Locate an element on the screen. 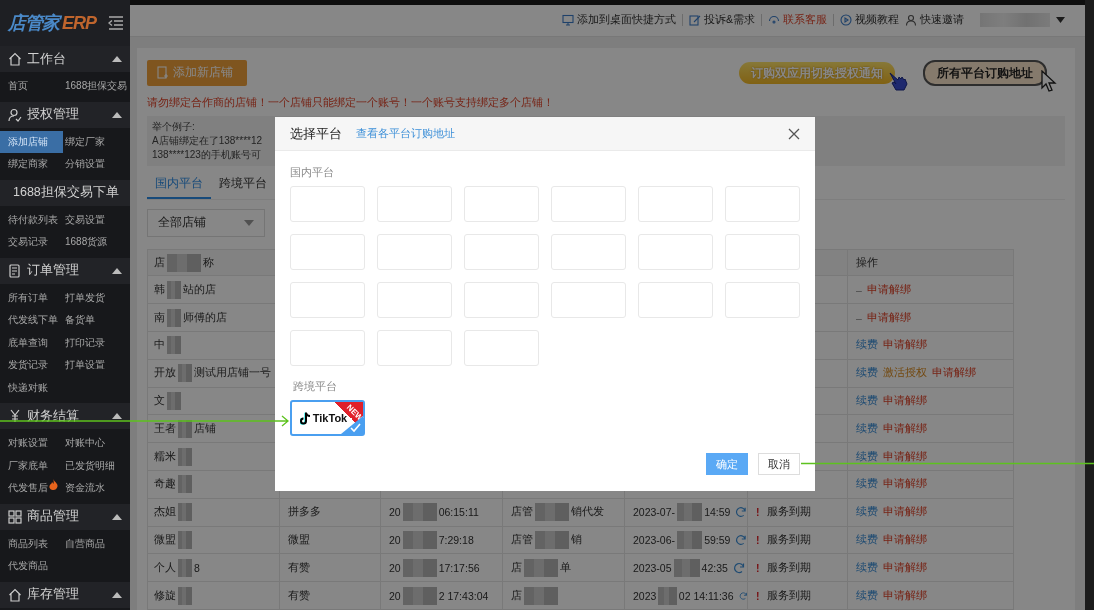 The width and height of the screenshot is (1094, 610). sidebar-item: 资金流水 is located at coordinates (96, 488).